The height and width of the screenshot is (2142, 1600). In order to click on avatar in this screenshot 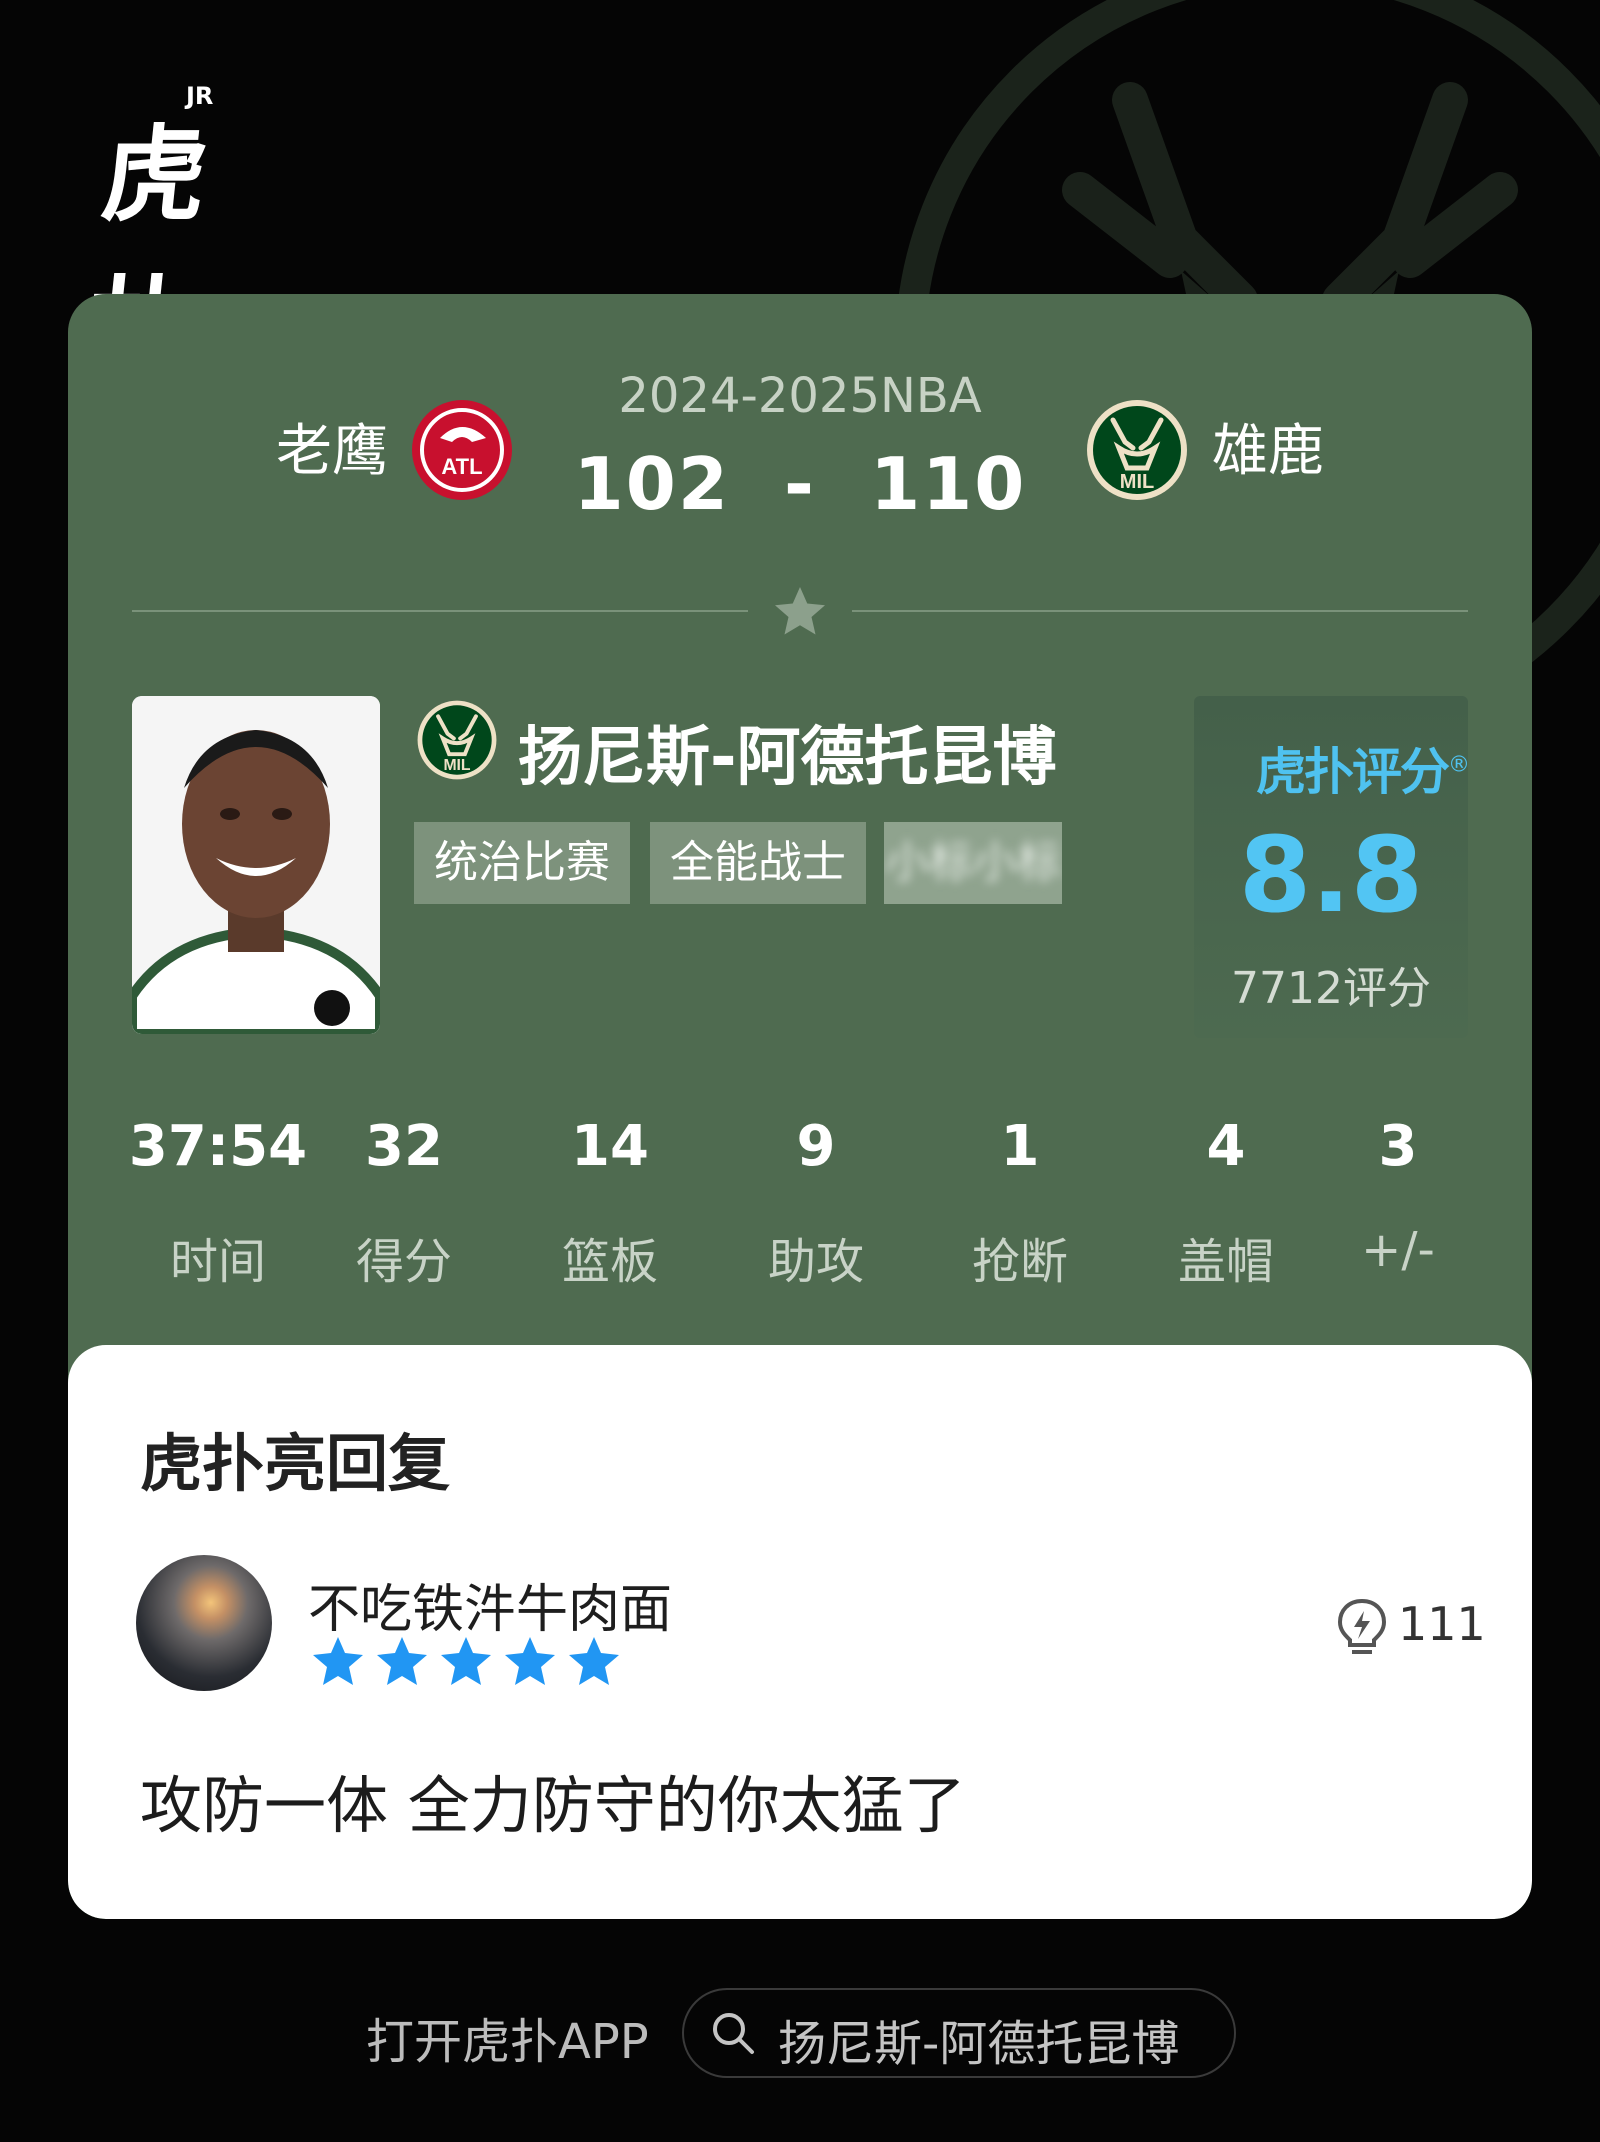, I will do `click(204, 1623)`.